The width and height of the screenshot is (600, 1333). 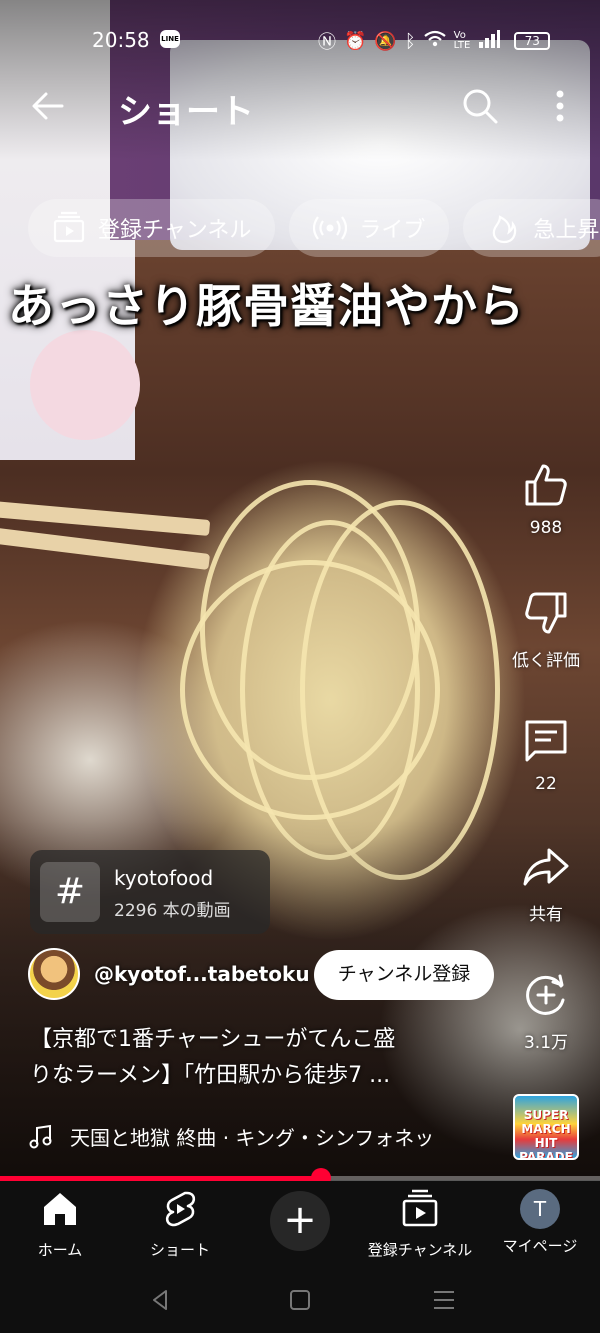 I want to click on share-icon, so click(x=546, y=867).